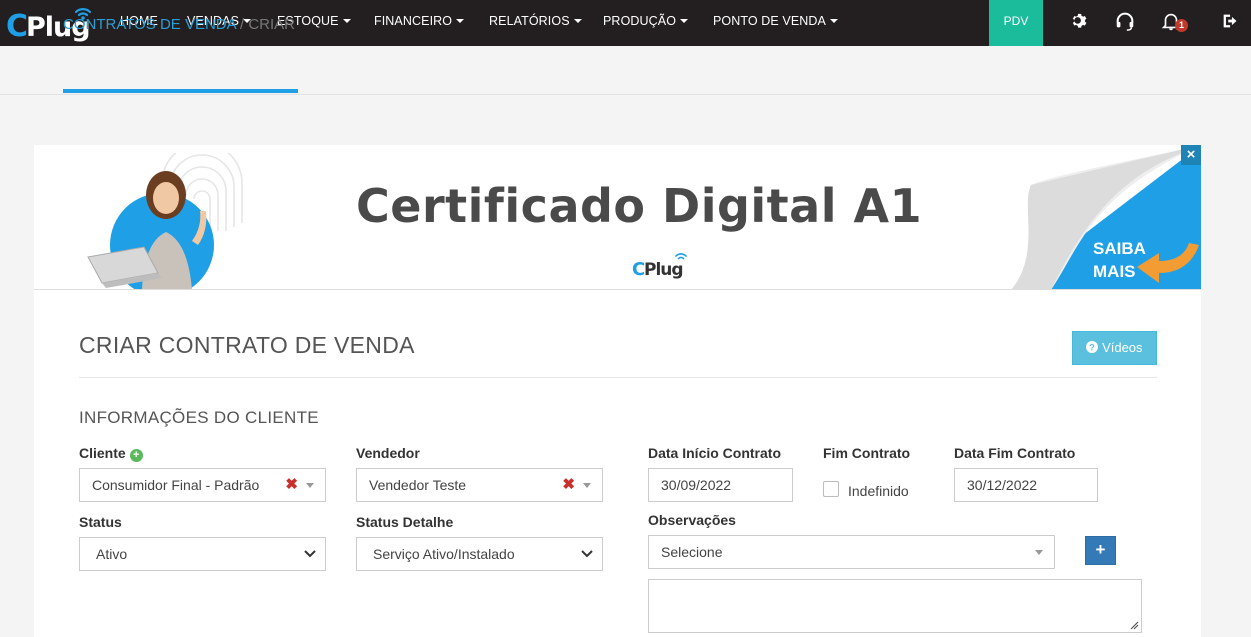  What do you see at coordinates (180, 91) in the screenshot?
I see `breadcrumb-active-underline` at bounding box center [180, 91].